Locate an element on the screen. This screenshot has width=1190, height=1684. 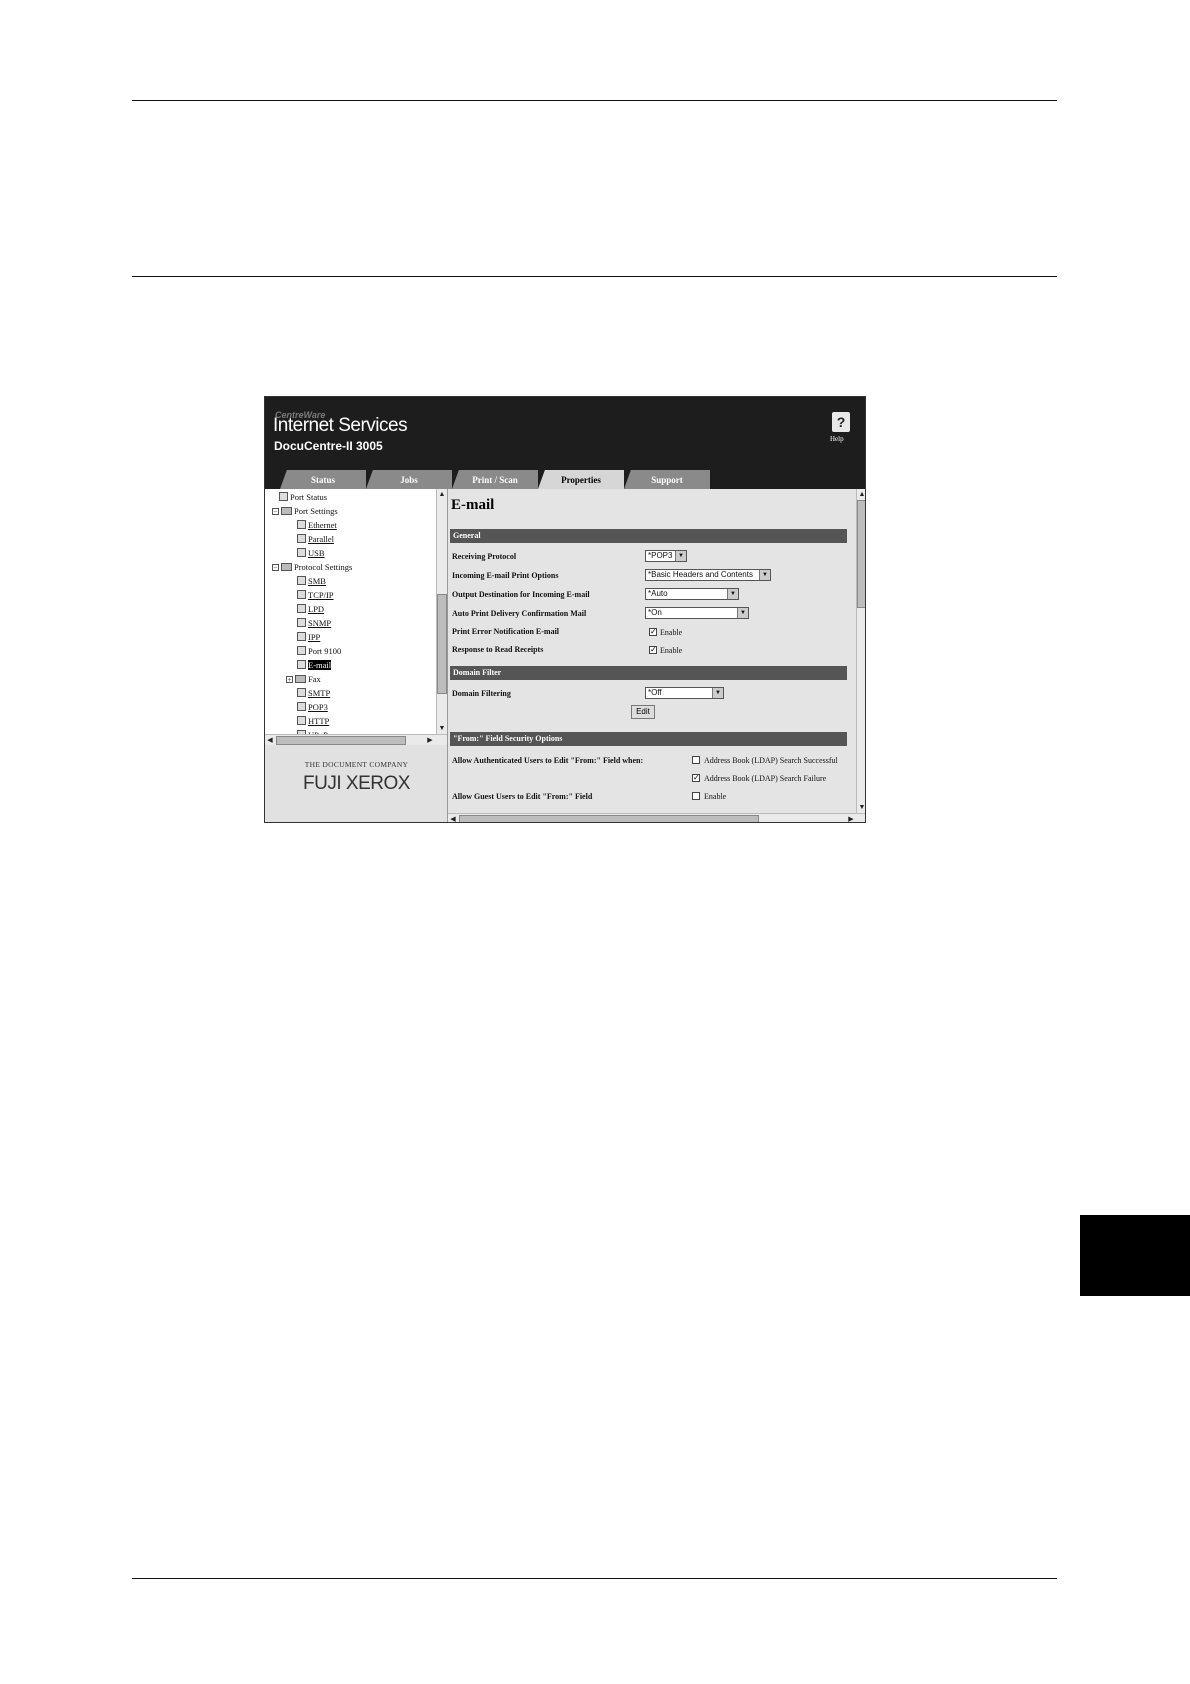
receiving-protocol-select: *POP3 ▼ is located at coordinates (666, 556).